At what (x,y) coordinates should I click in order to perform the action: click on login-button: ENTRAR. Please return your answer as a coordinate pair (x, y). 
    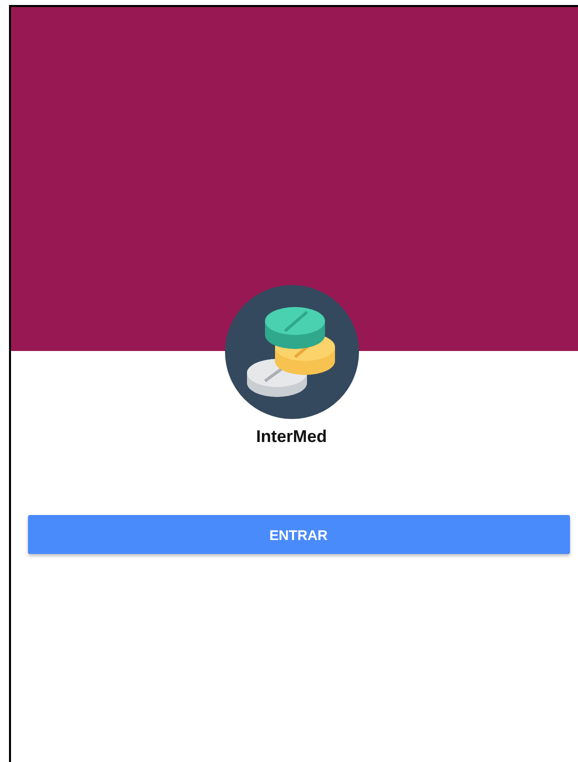
    Looking at the image, I should click on (299, 534).